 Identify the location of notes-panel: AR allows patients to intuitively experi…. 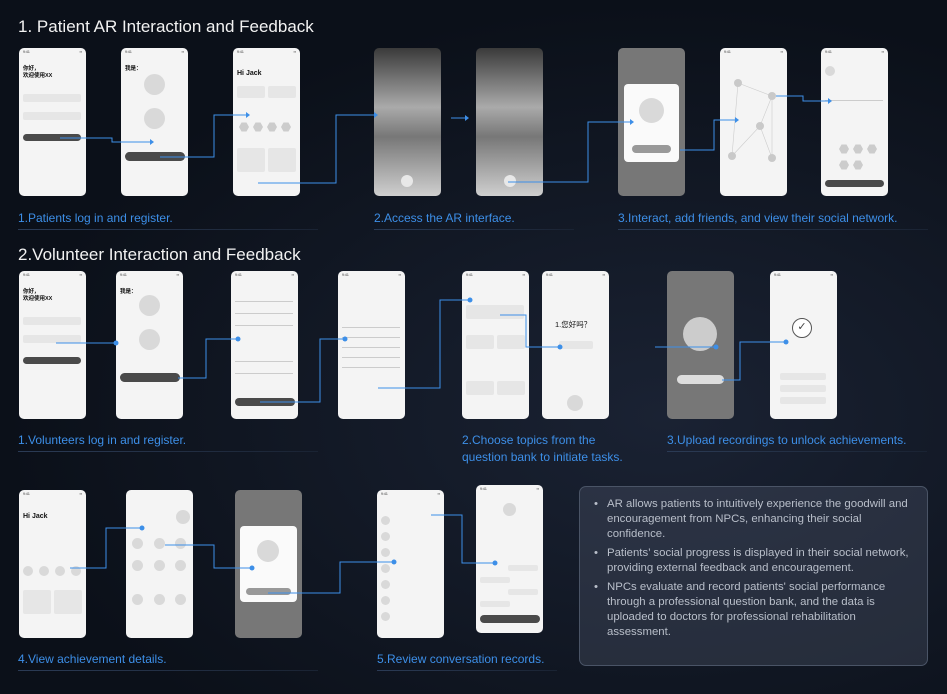
(753, 576).